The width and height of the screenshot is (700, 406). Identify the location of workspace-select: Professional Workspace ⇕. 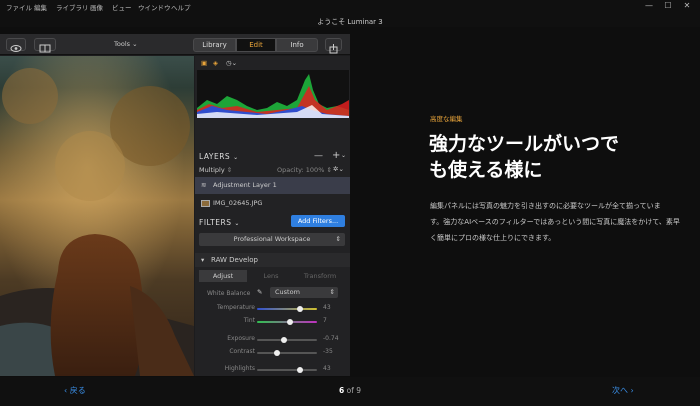
(272, 239).